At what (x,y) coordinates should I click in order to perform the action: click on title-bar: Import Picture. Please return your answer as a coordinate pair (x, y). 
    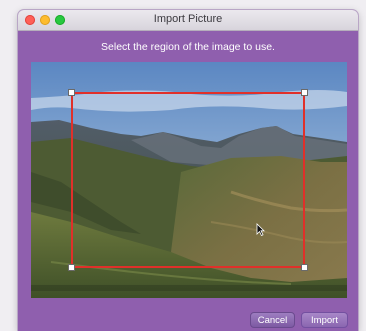
    Looking at the image, I should click on (188, 20).